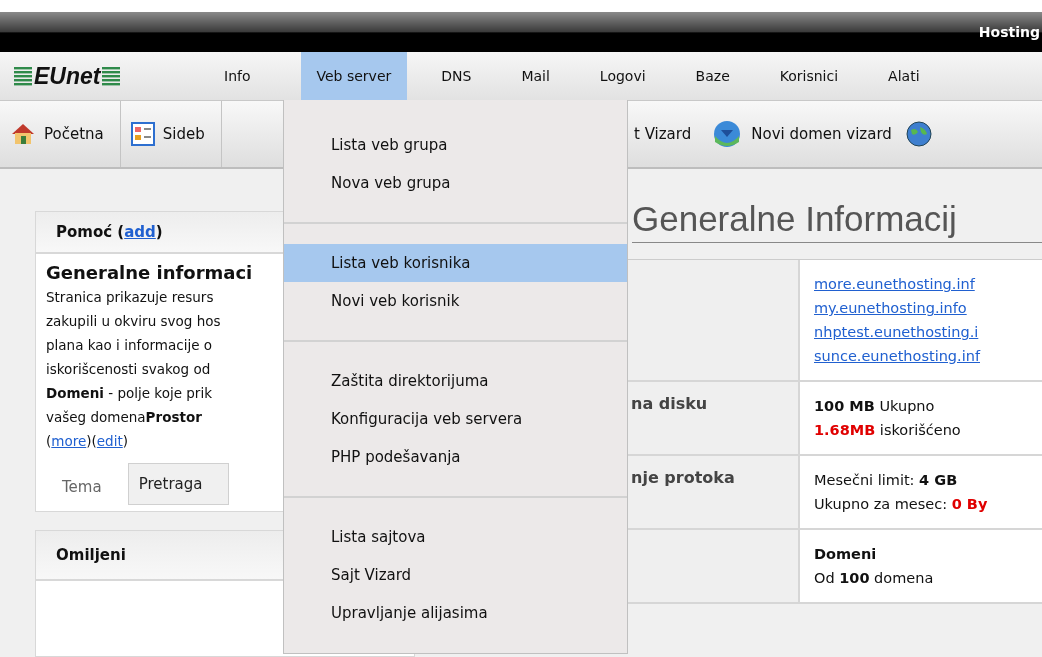  What do you see at coordinates (874, 578) in the screenshot?
I see `value-text: Od 100 domena` at bounding box center [874, 578].